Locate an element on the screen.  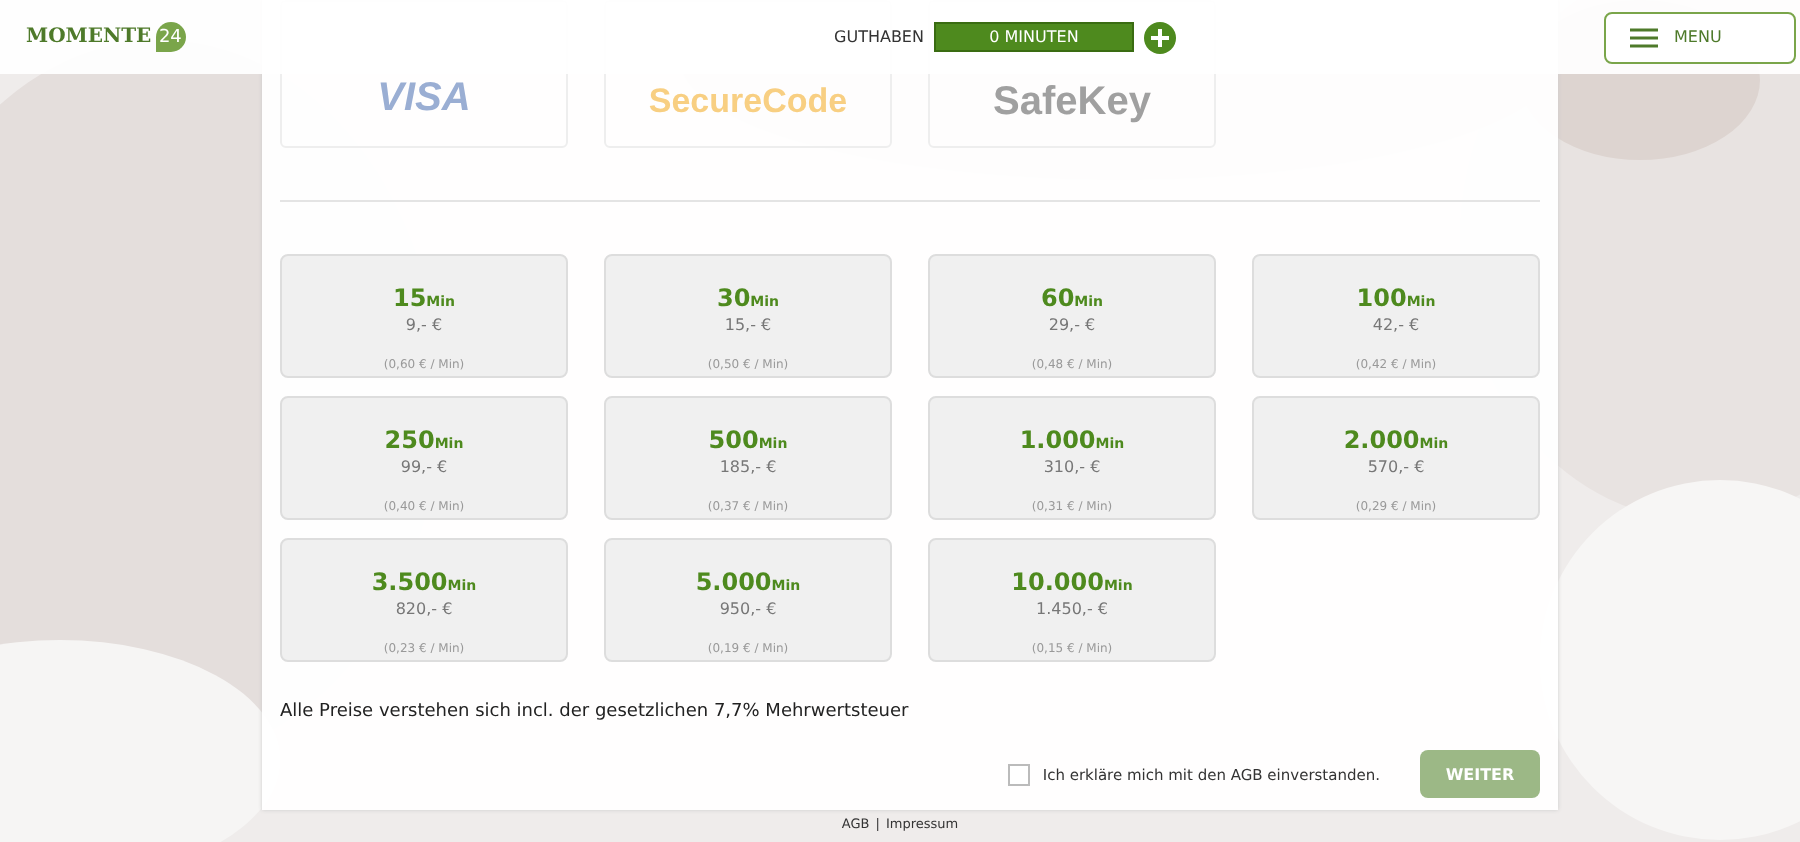
agb-checkbox is located at coordinates (1019, 774).